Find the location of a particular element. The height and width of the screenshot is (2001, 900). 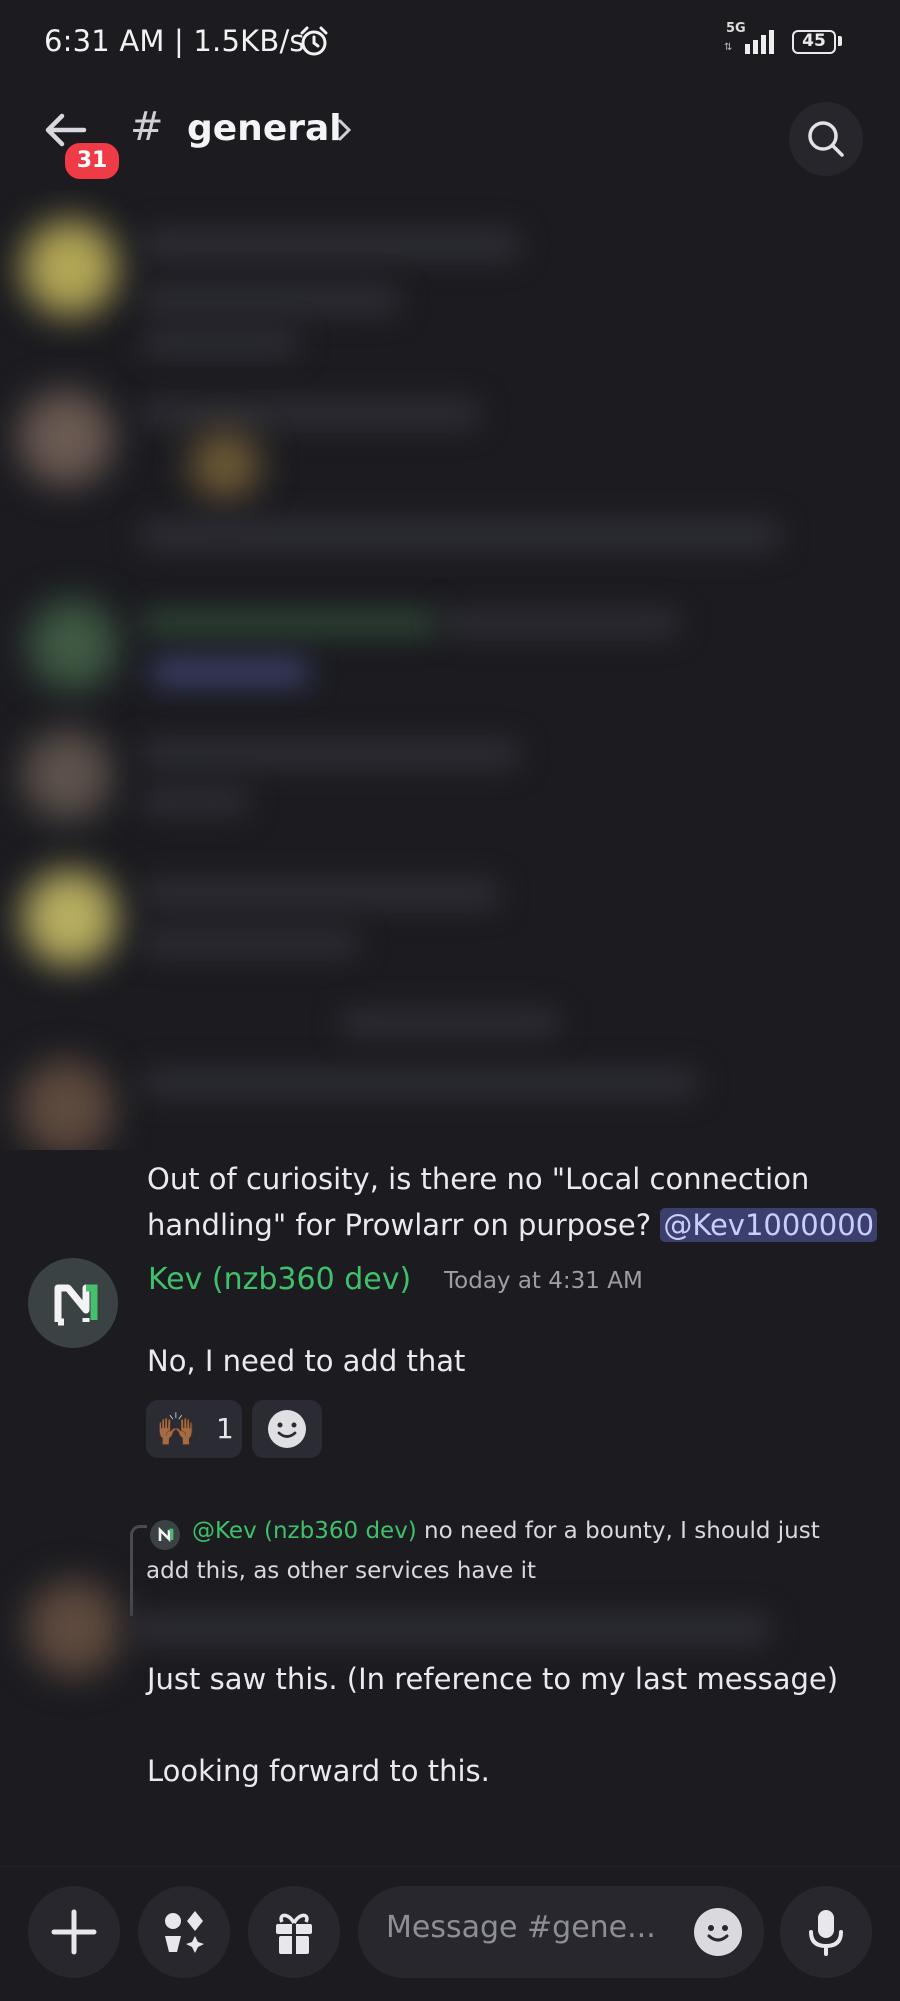

apps-button is located at coordinates (184, 1932).